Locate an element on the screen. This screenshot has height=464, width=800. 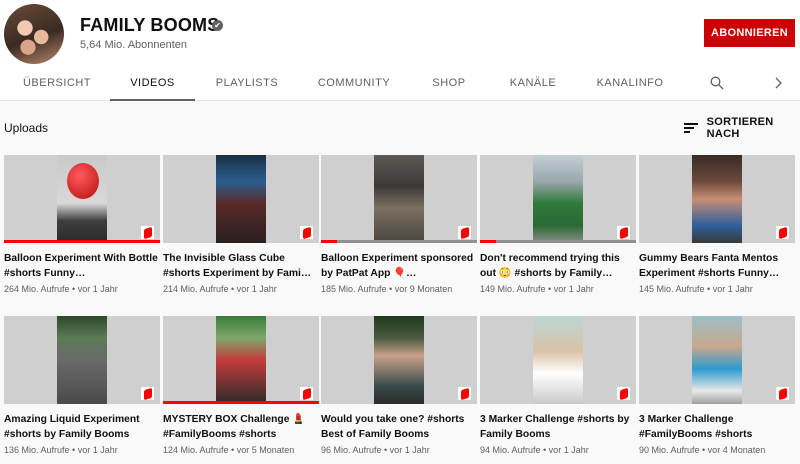
sort-button: SORTIEREN NACH is located at coordinates (742, 128).